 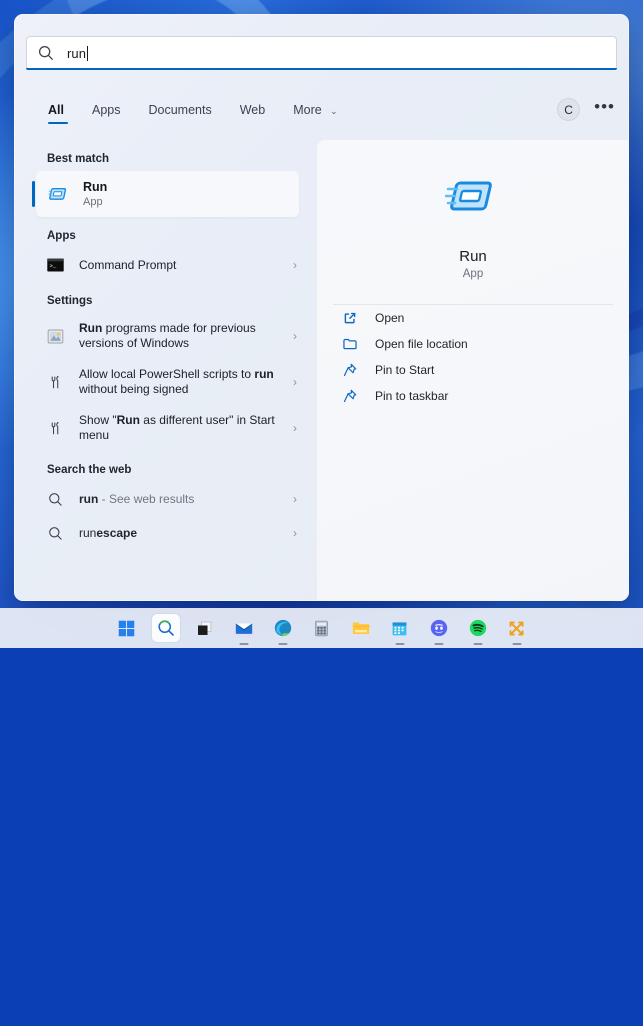 I want to click on calendar-icon, so click(x=399, y=628).